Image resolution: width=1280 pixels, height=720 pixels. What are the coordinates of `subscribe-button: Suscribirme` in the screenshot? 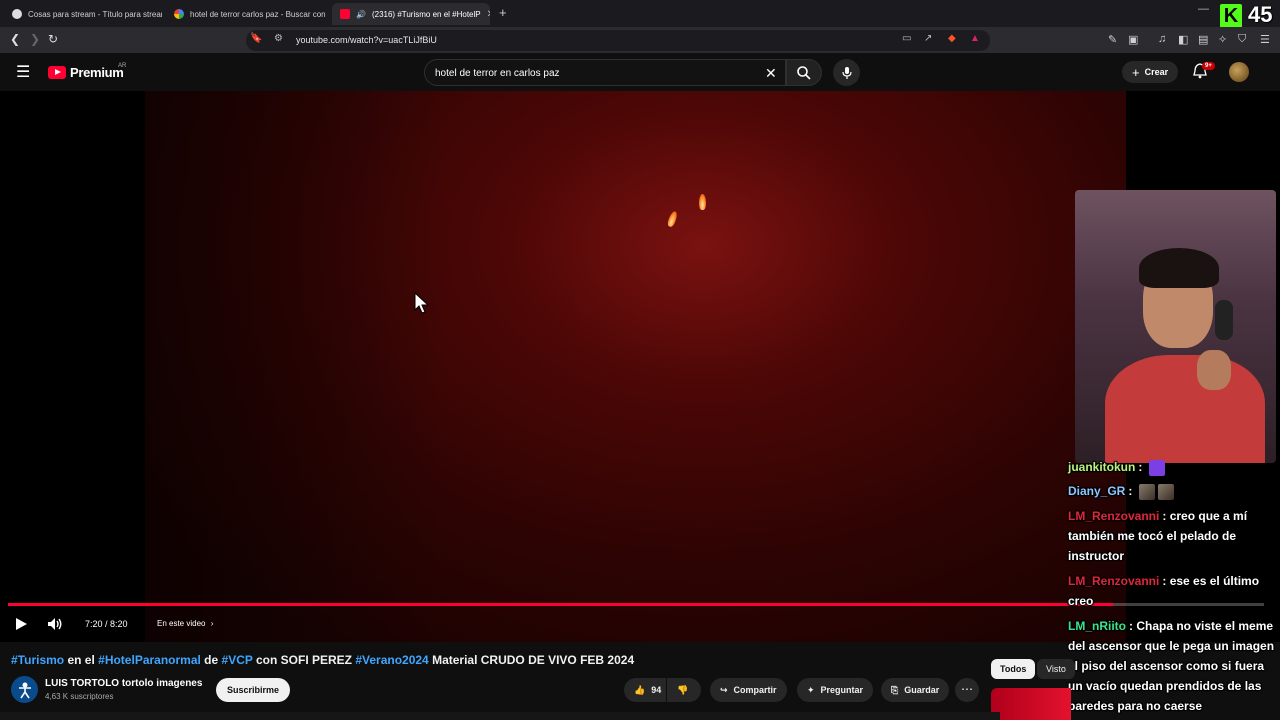 It's located at (253, 690).